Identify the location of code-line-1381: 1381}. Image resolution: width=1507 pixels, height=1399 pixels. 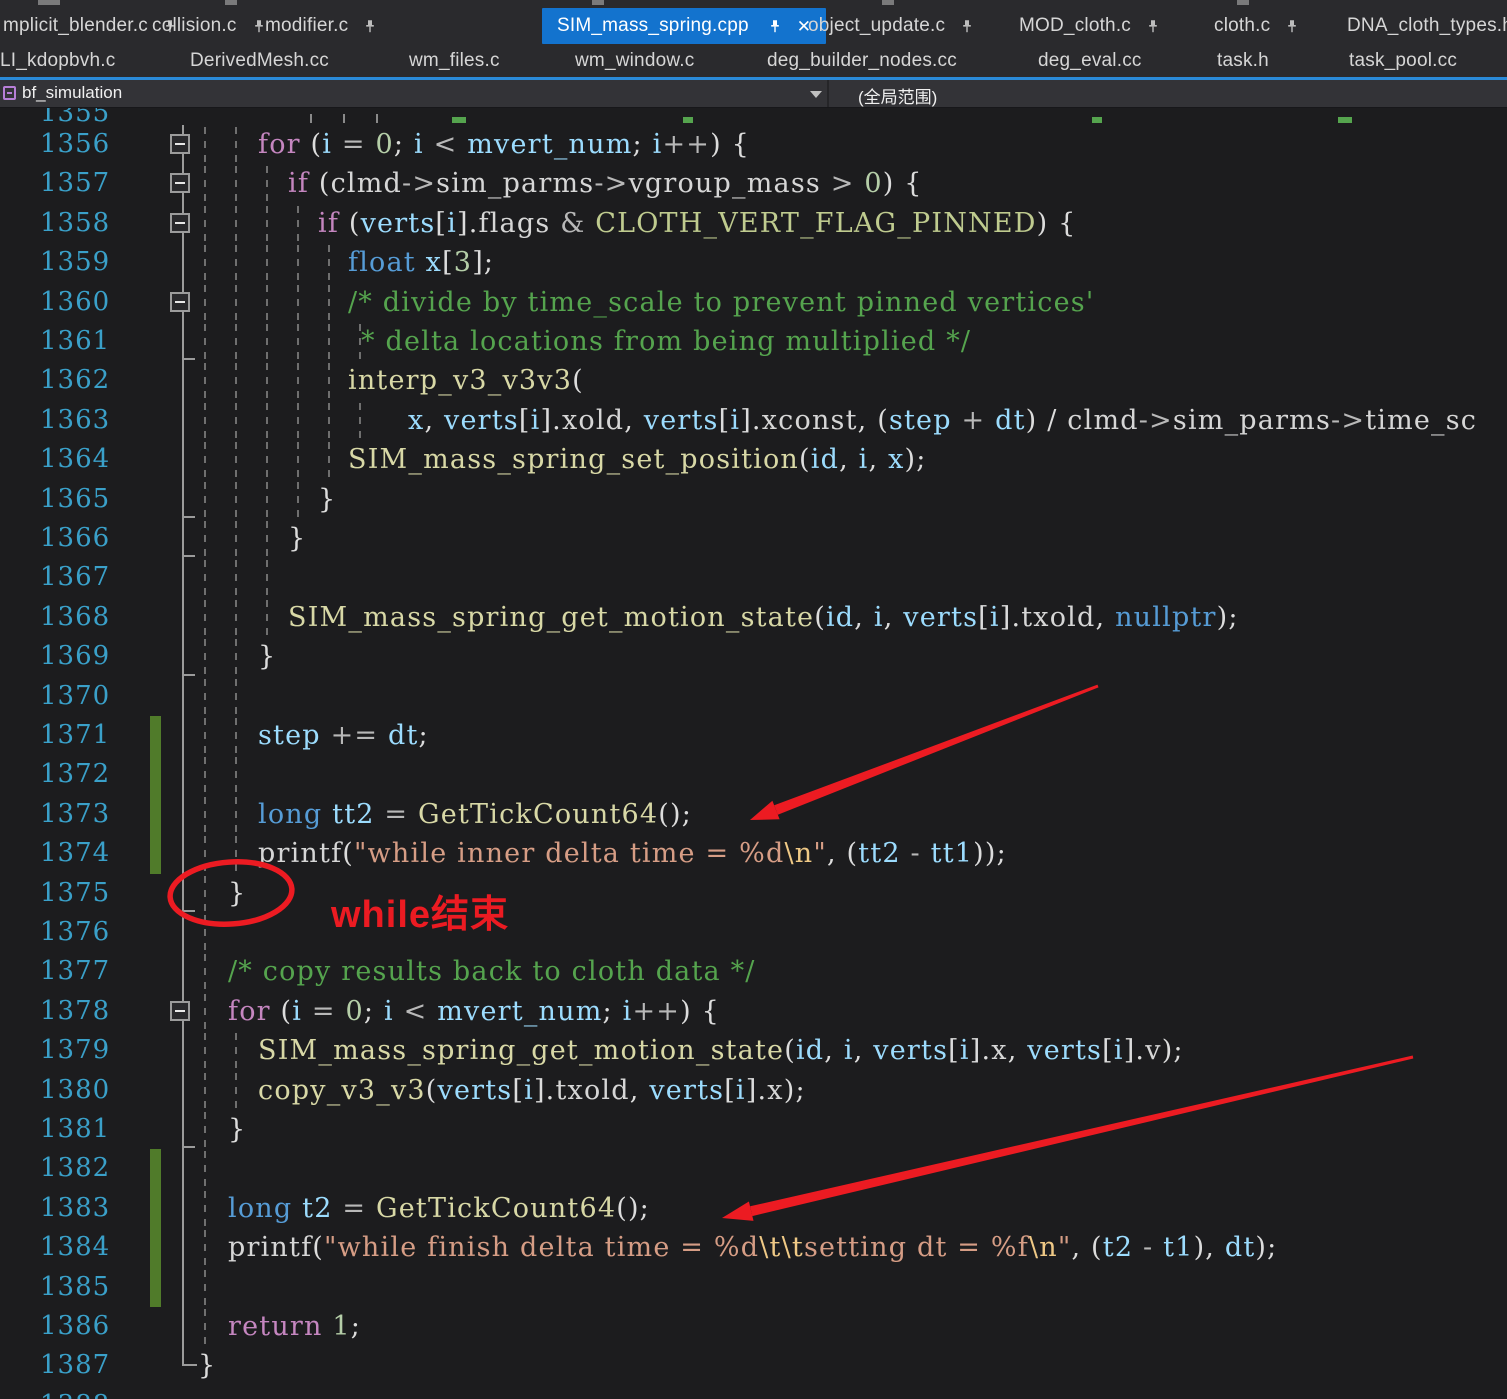
(753, 1129).